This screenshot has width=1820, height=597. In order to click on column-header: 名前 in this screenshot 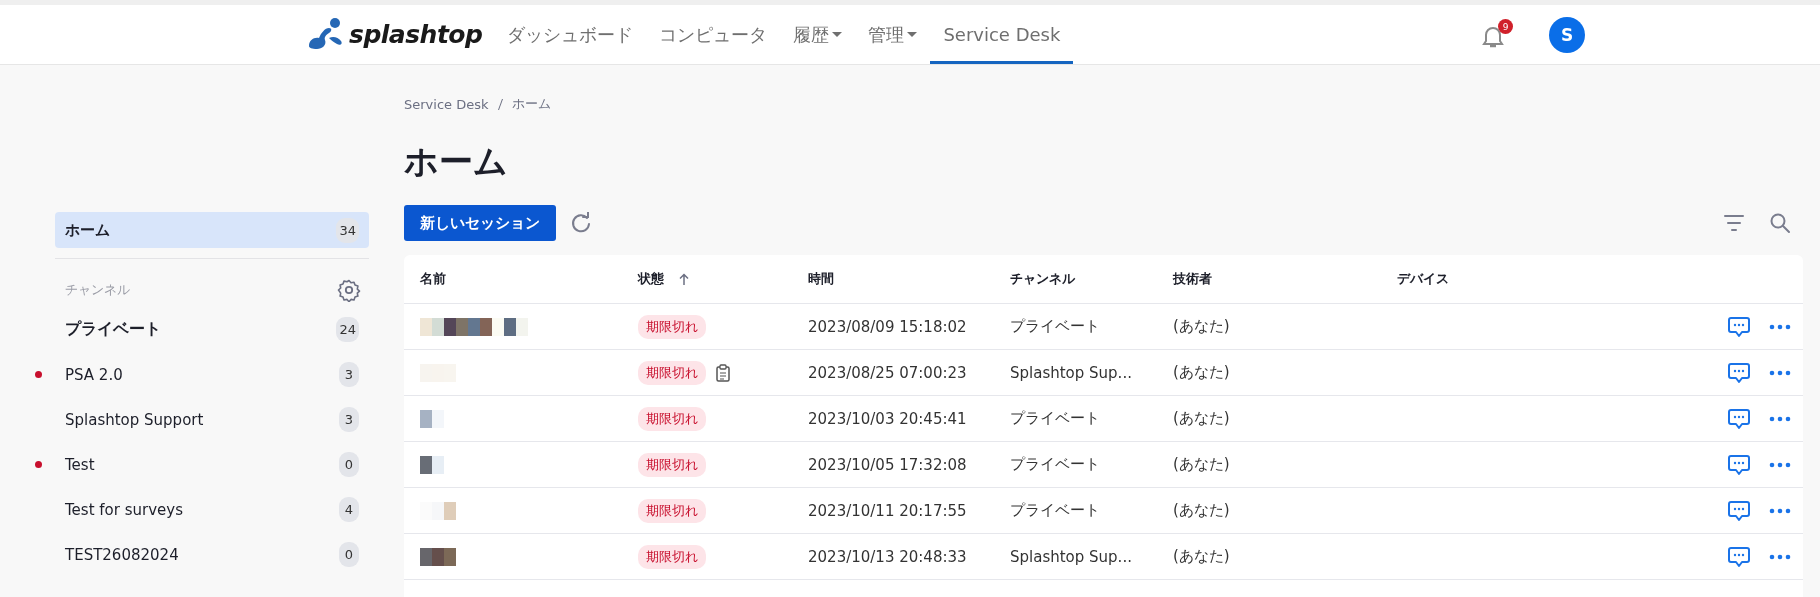, I will do `click(521, 279)`.